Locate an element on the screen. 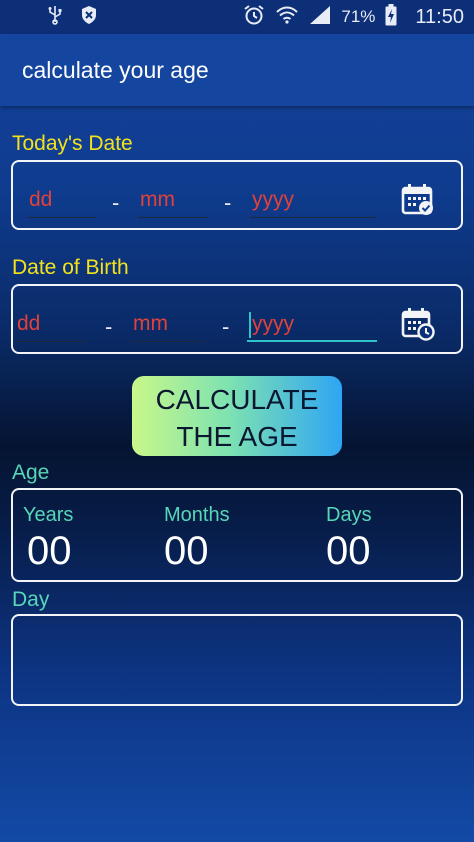 The image size is (474, 842). date-of-birth-box: dd - mm - yyyy is located at coordinates (237, 319).